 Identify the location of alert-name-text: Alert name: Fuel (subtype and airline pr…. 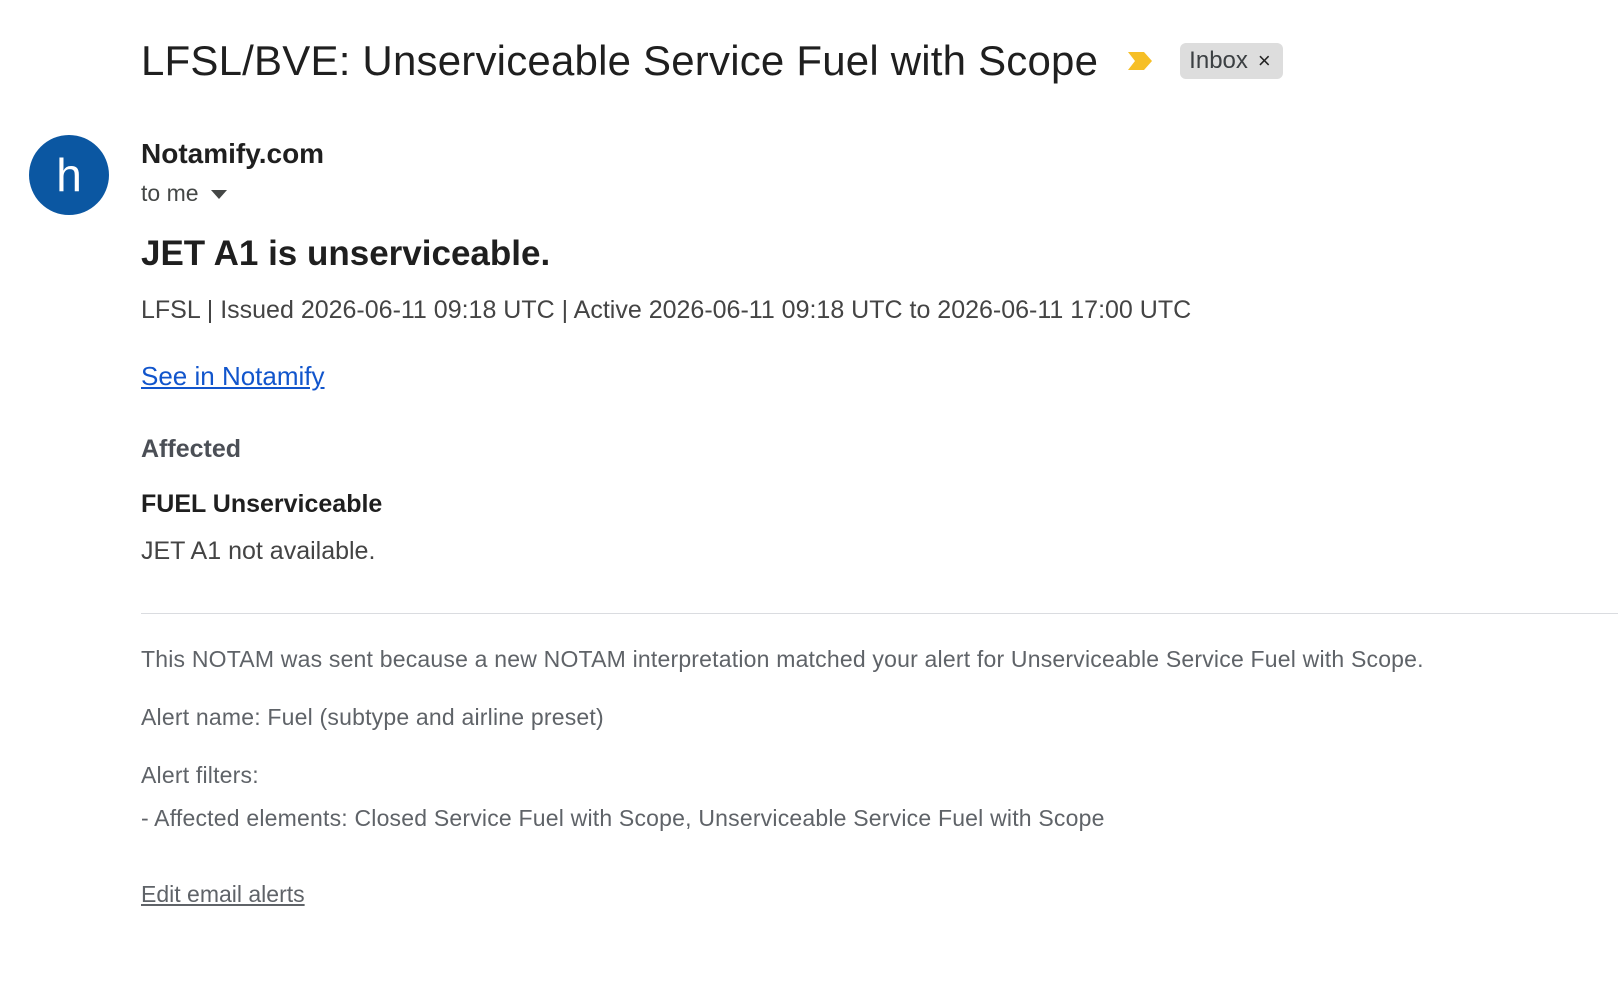
(372, 717).